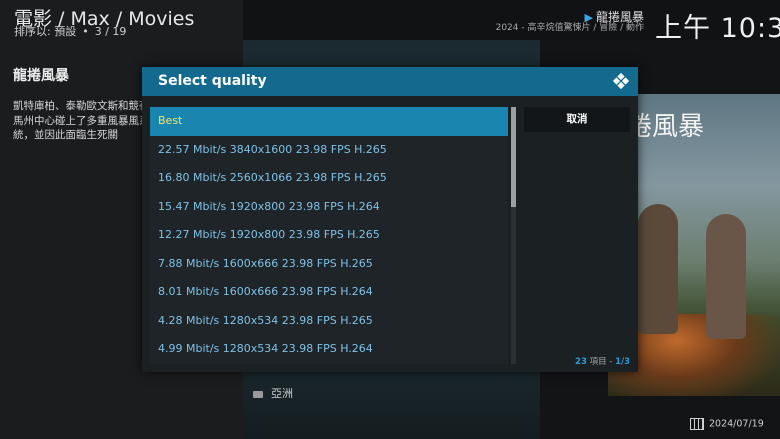  I want to click on item-count: 23 項目 - 1/3, so click(602, 361).